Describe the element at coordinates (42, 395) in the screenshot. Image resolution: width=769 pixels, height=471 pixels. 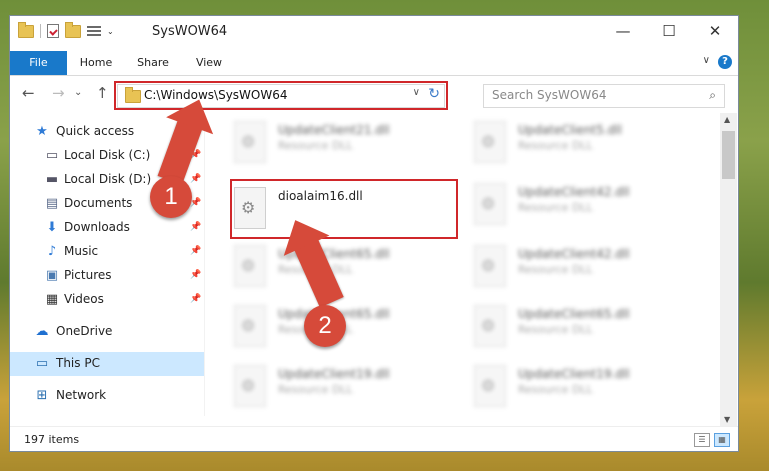
I see `network-icon: ⊞` at that location.